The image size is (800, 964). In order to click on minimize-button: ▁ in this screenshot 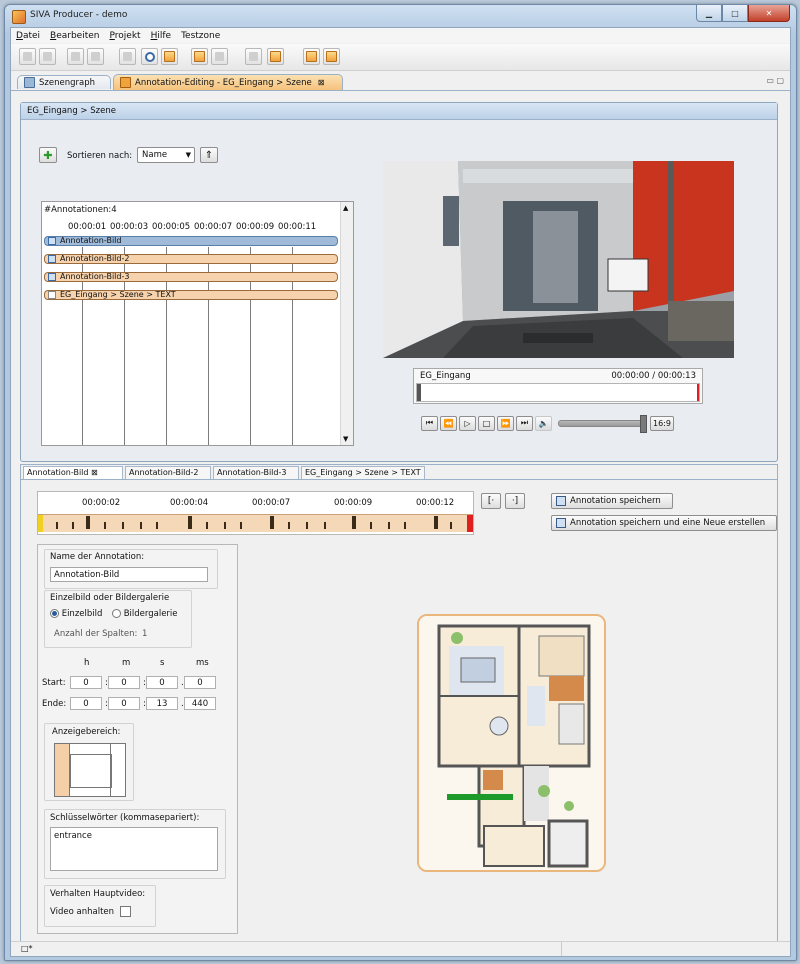, I will do `click(709, 13)`.